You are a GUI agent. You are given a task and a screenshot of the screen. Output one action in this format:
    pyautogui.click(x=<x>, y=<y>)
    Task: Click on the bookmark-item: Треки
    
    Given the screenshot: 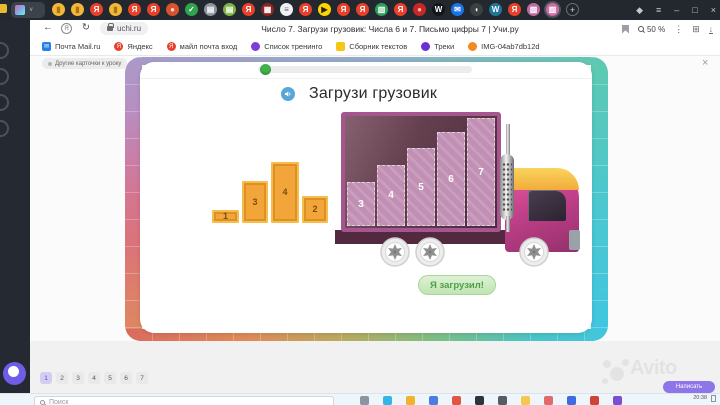 What is the action you would take?
    pyautogui.click(x=437, y=46)
    